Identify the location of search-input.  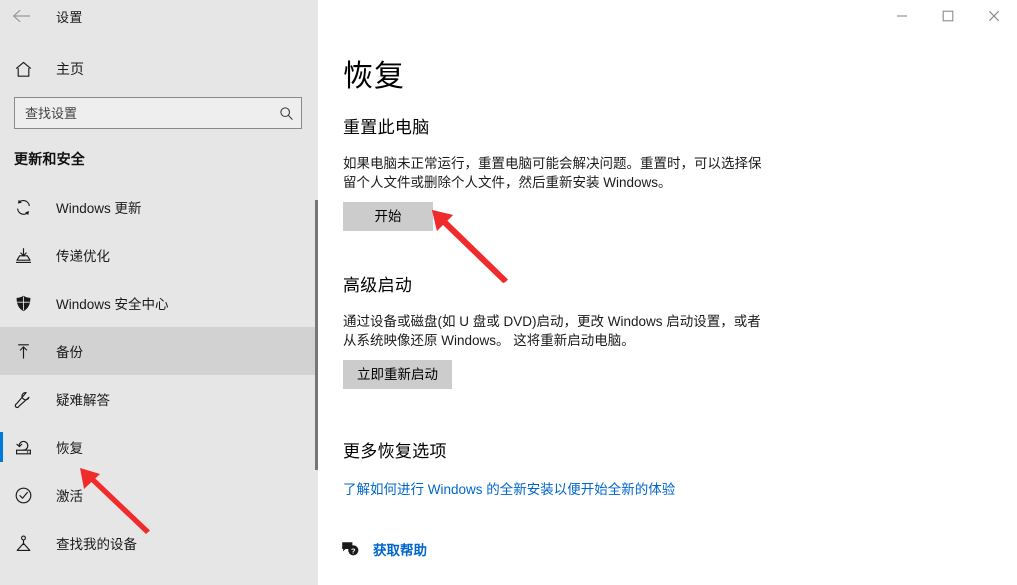
(151, 113).